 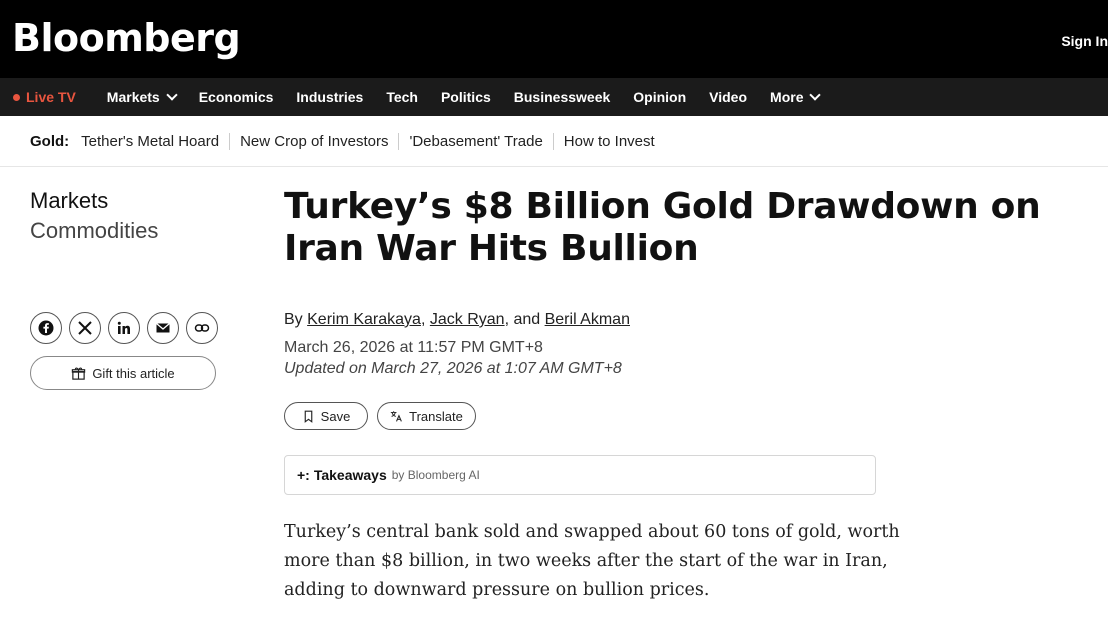 I want to click on x-share-button, so click(x=85, y=328).